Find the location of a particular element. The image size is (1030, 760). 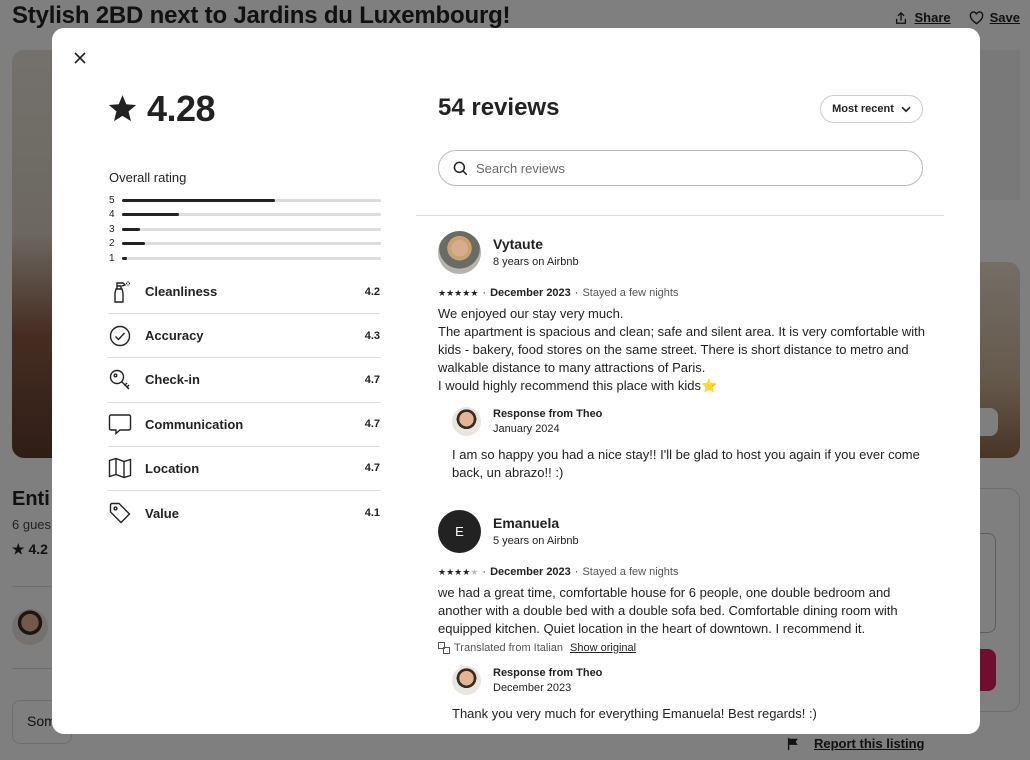

review-header: E Emanuela 5 years on Airbnb is located at coordinates (683, 531).